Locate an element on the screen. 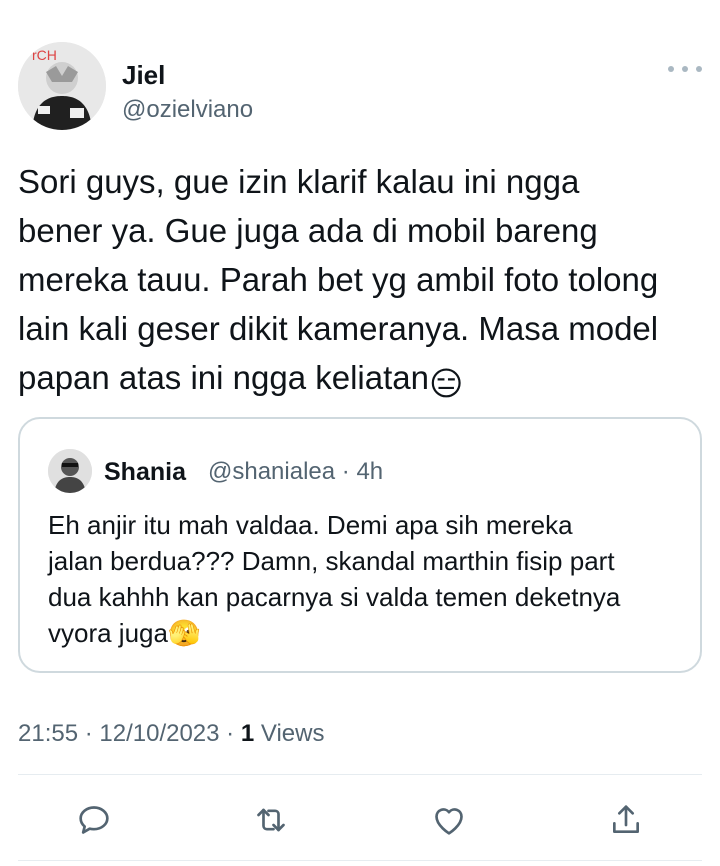  tweet-header: rCH Jiel @ozielviano is located at coordinates (360, 88).